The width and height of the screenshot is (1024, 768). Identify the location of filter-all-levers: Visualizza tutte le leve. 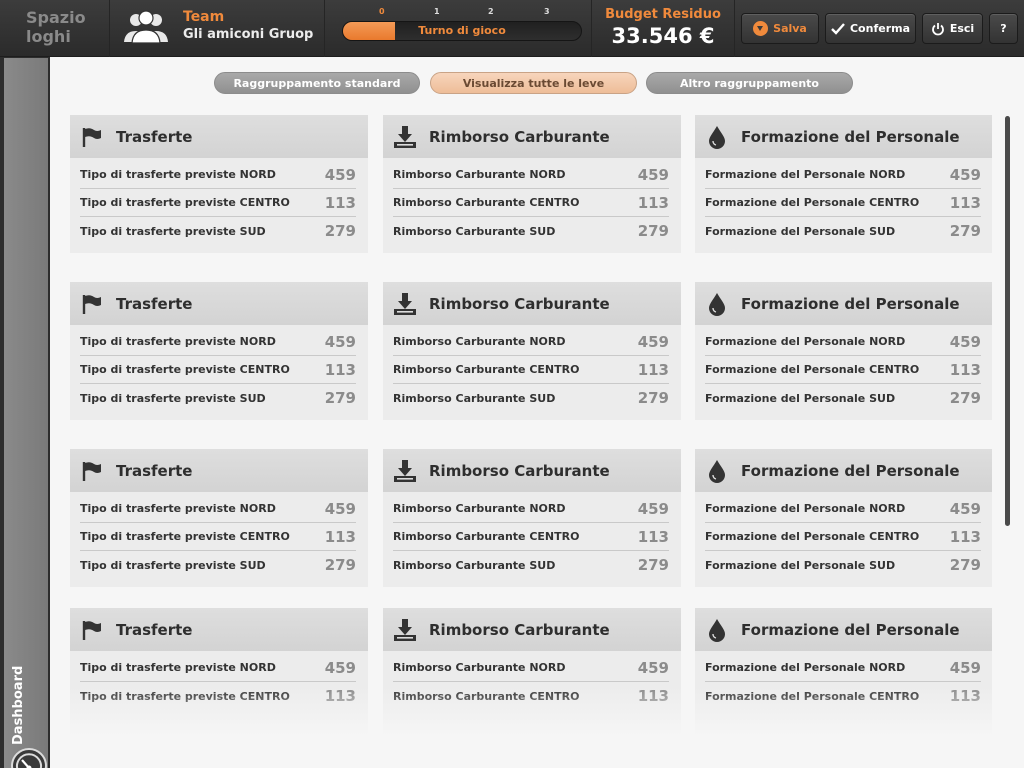
(533, 83).